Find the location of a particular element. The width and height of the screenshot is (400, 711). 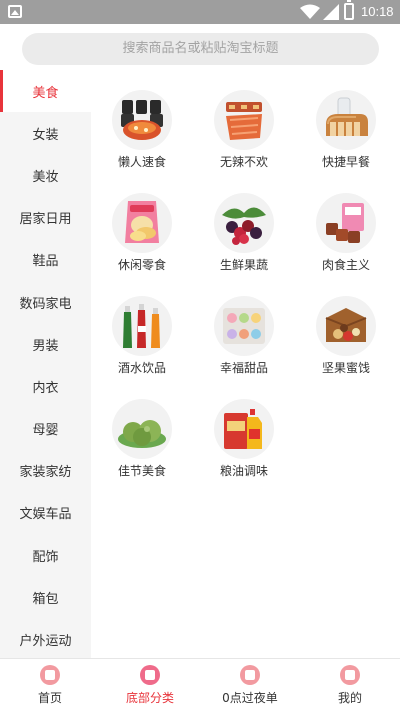

gallery-notification-icon is located at coordinates (15, 11).